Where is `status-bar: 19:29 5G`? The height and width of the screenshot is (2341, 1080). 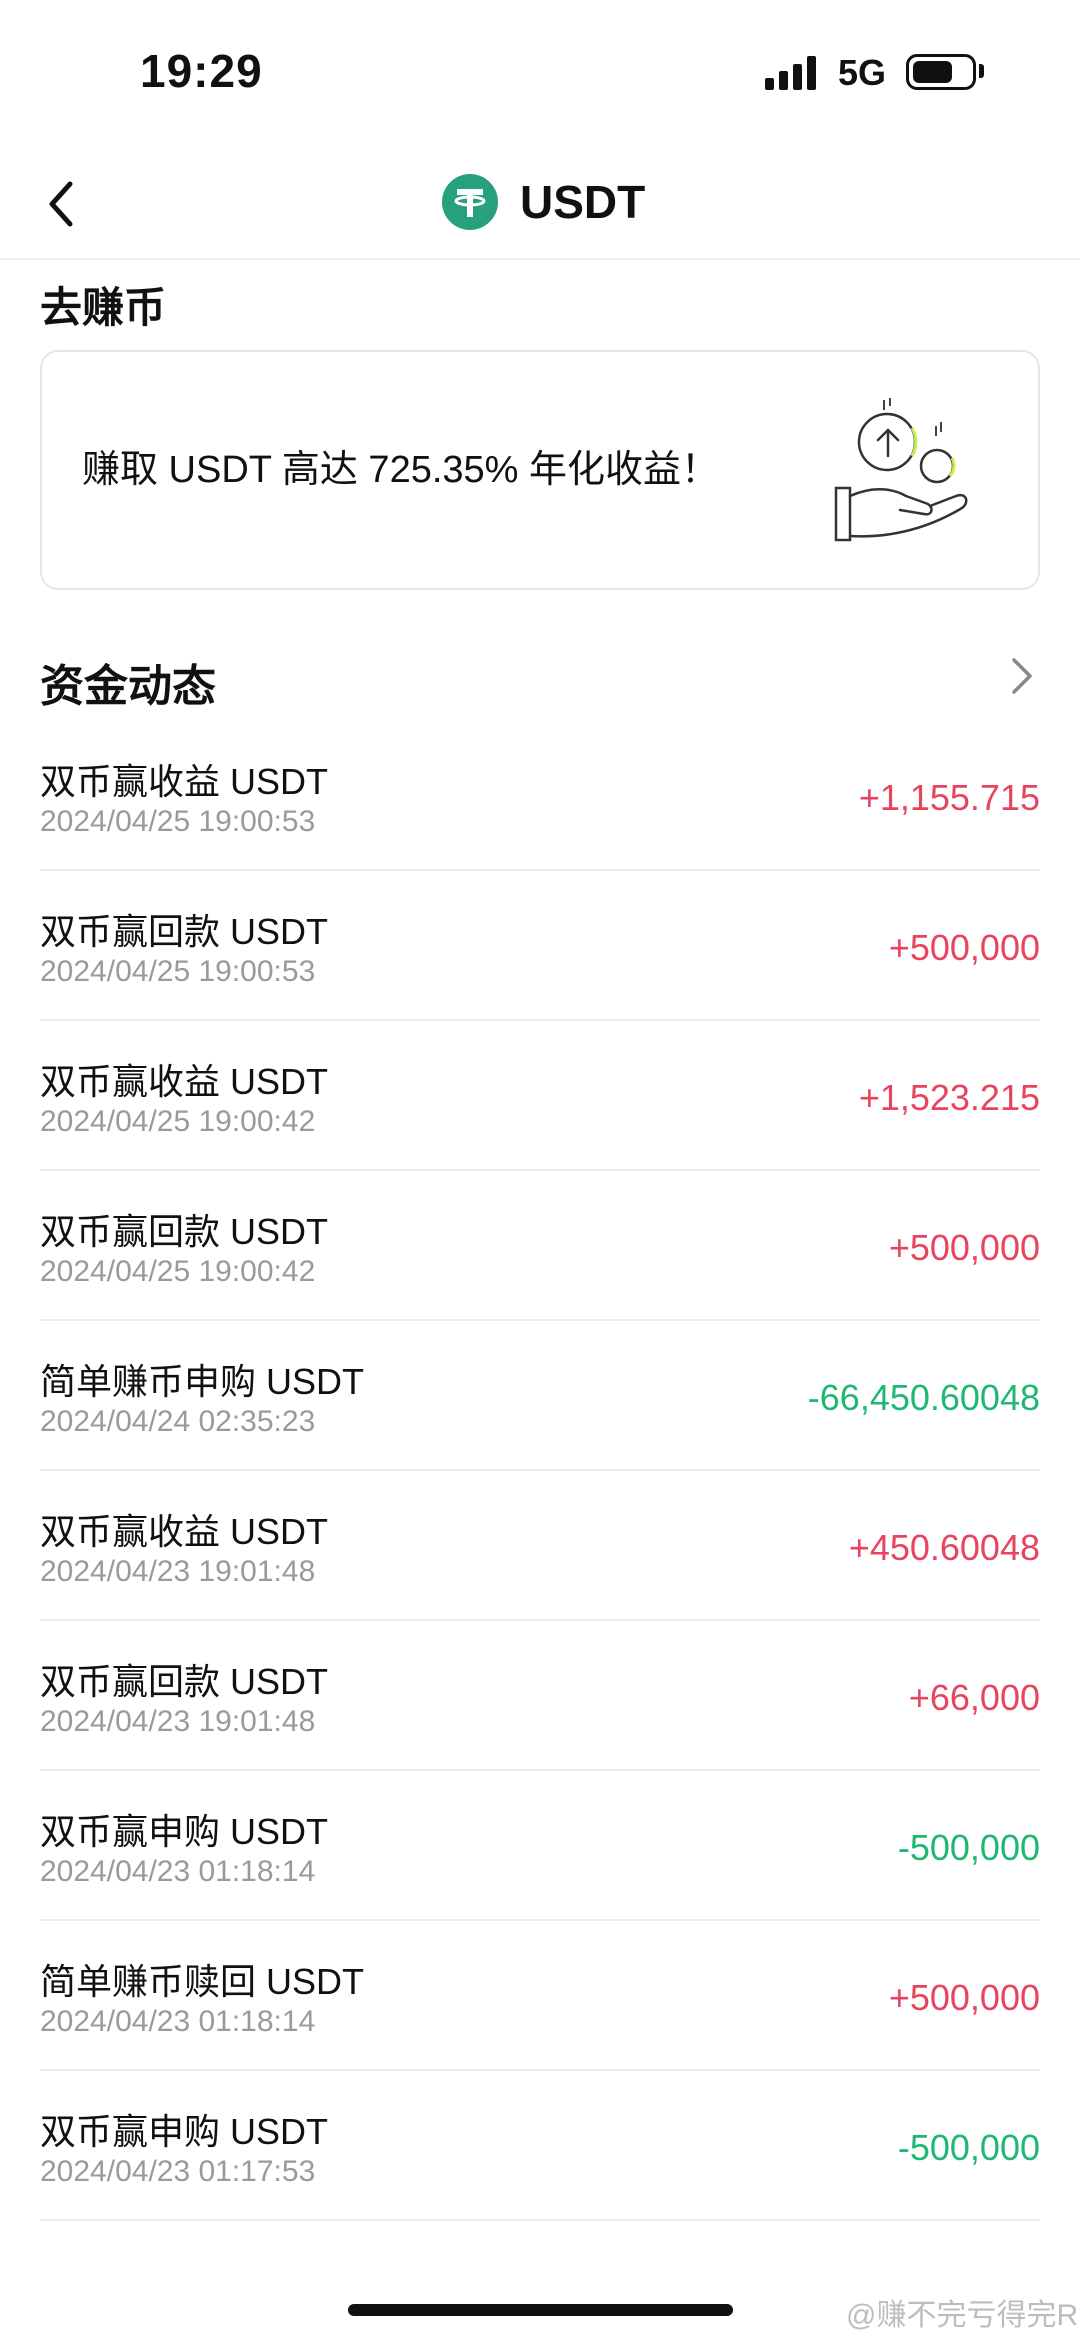
status-bar: 19:29 5G is located at coordinates (540, 70).